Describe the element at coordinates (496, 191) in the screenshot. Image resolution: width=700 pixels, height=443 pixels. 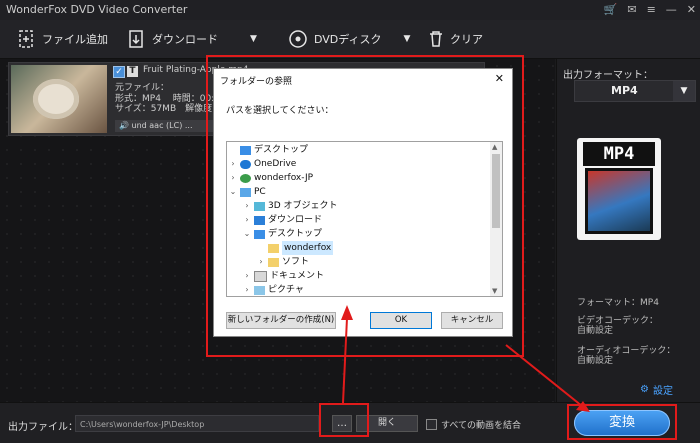
I see `scroll-thumb` at that location.